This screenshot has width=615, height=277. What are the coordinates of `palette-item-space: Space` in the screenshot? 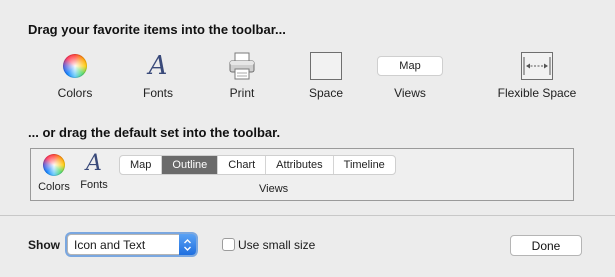 It's located at (326, 75).